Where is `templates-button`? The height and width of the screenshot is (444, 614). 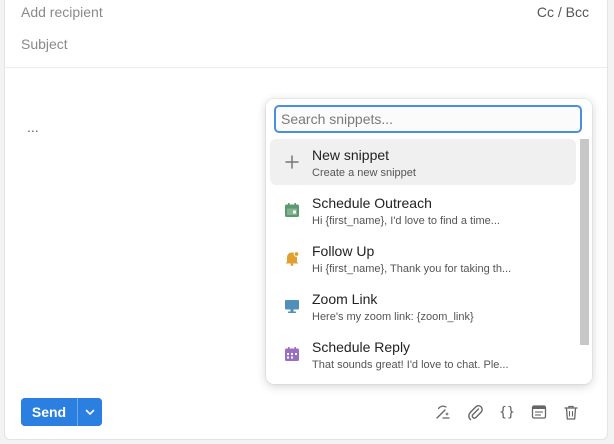
templates-button is located at coordinates (539, 412).